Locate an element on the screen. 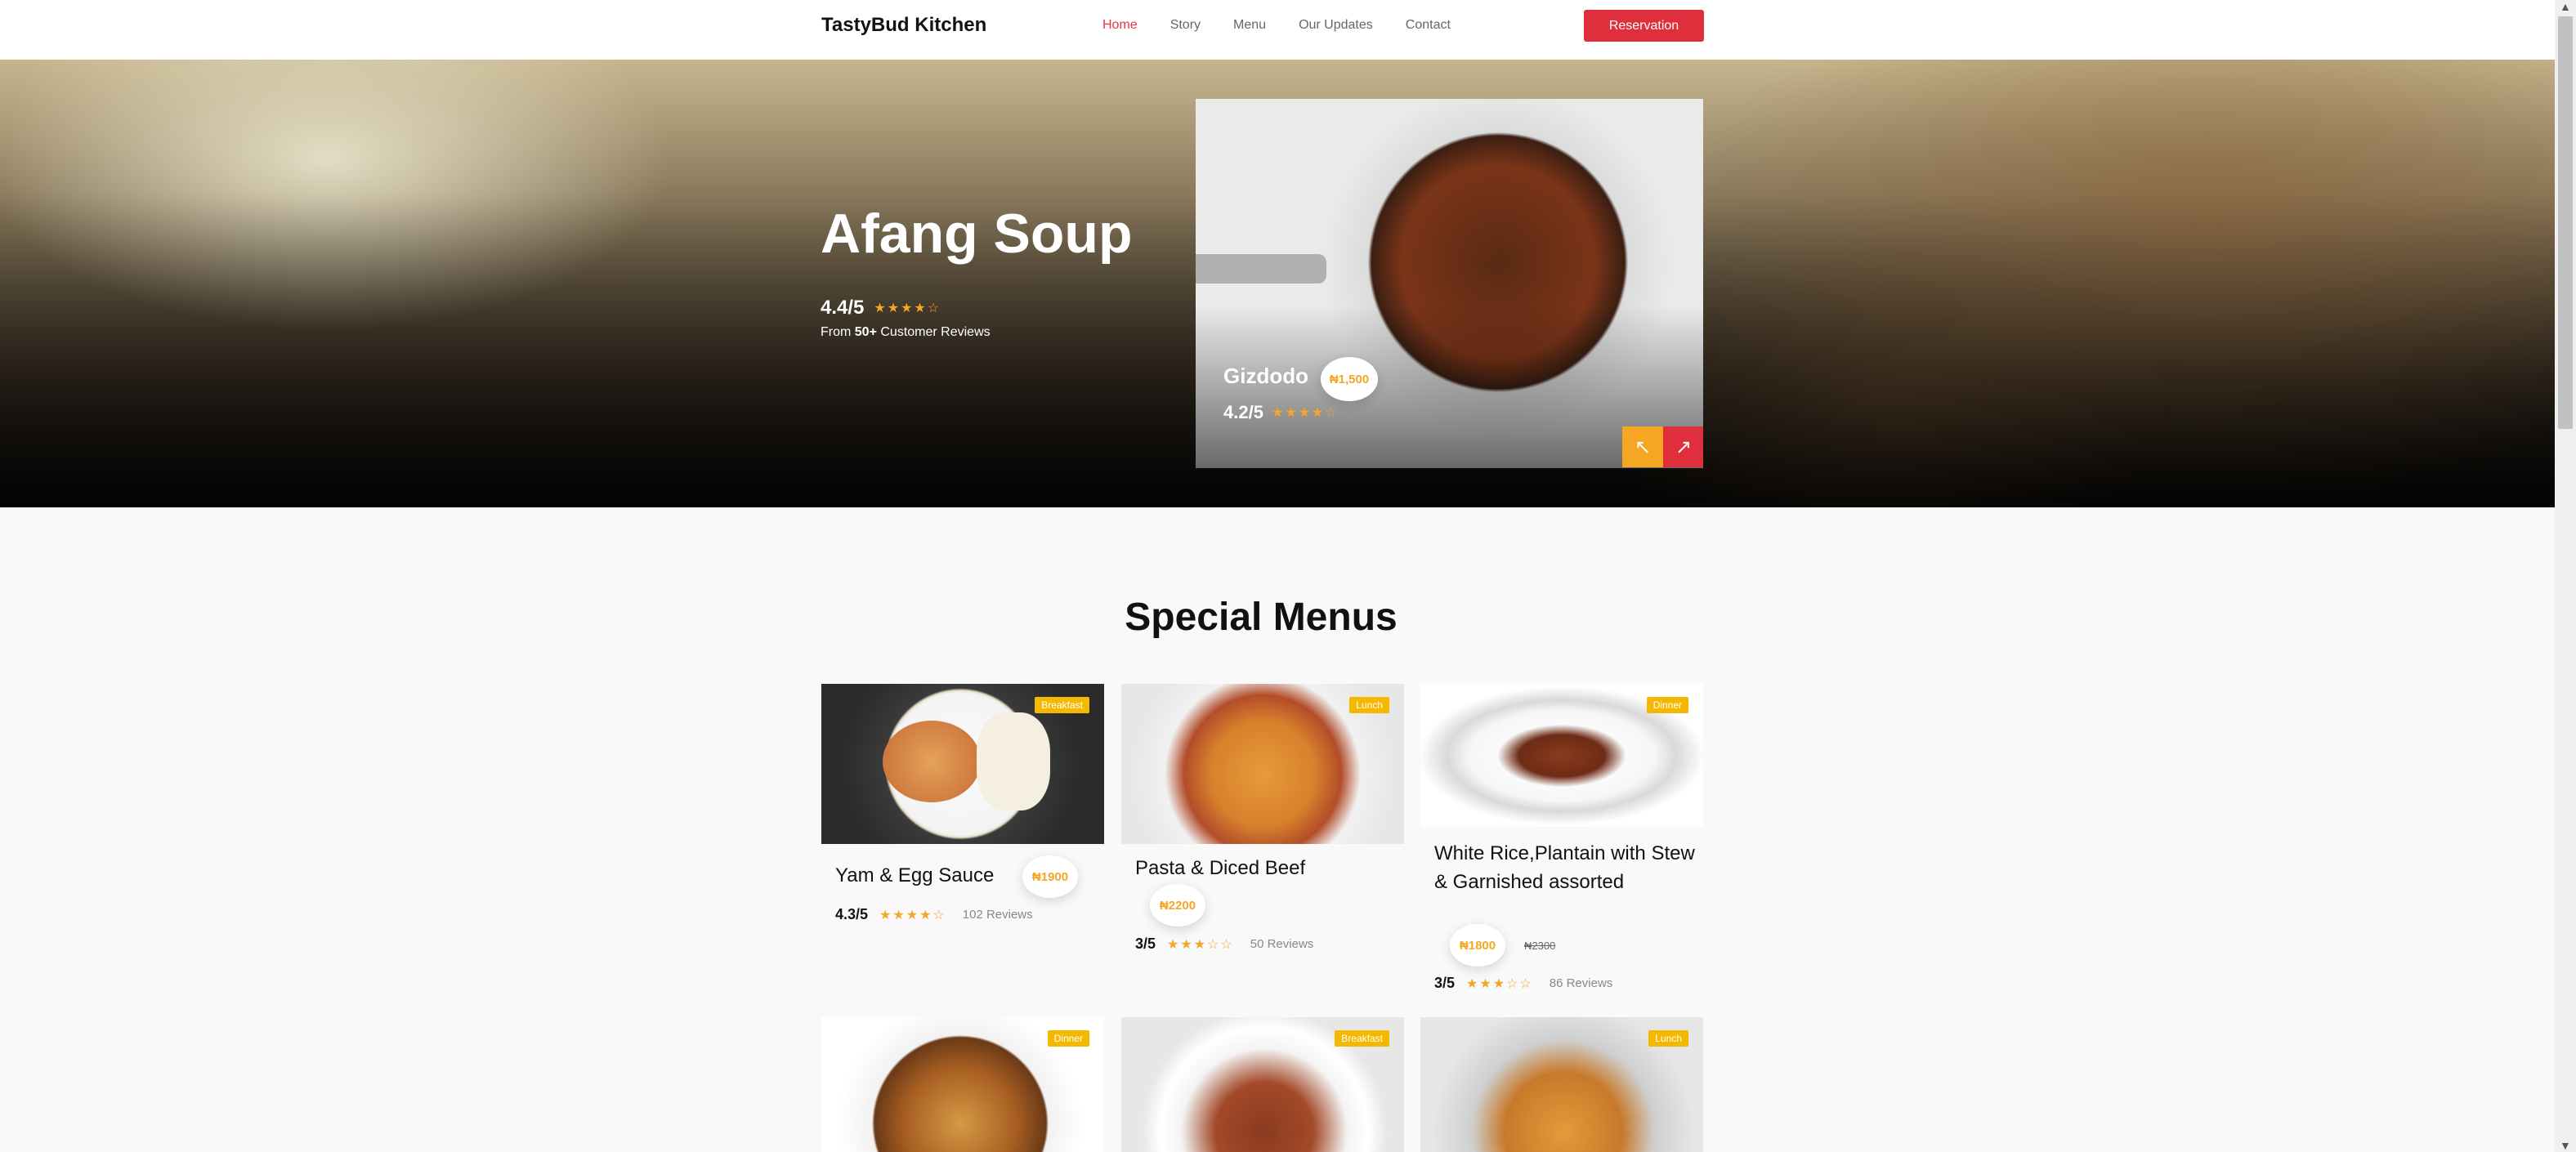  nav-home: Home is located at coordinates (1120, 25).